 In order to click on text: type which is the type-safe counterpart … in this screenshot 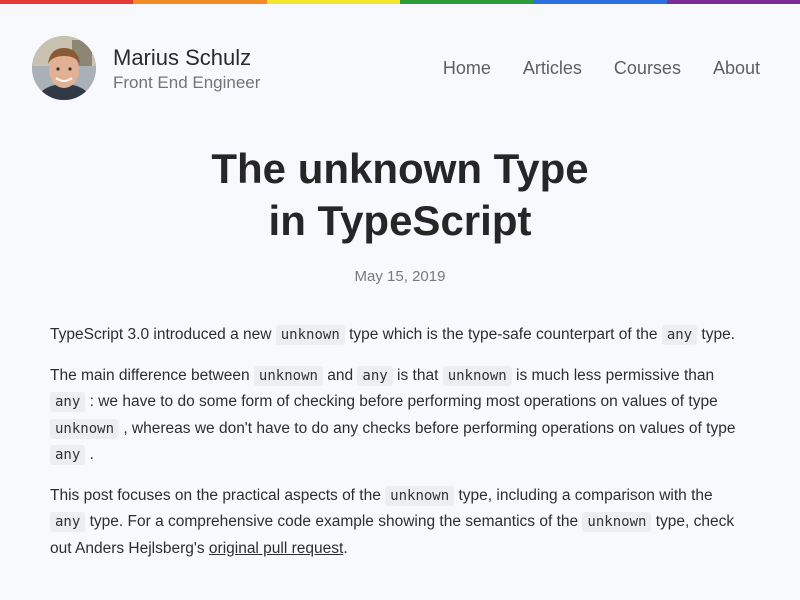, I will do `click(503, 334)`.